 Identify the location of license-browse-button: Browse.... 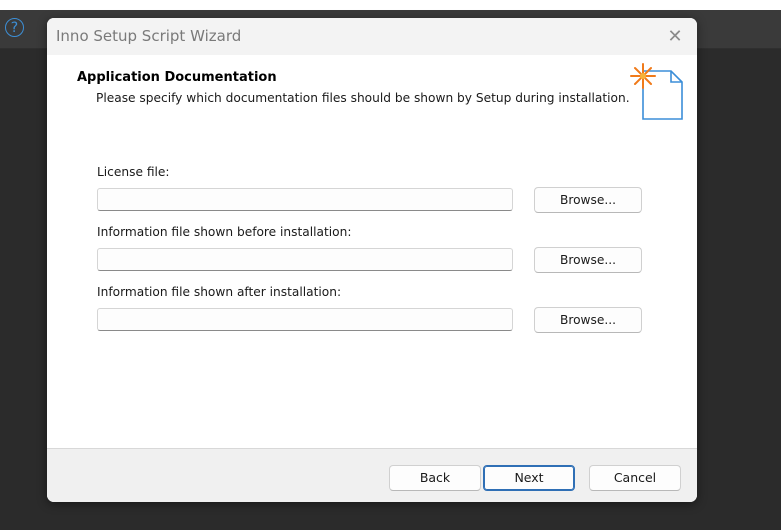
(588, 200).